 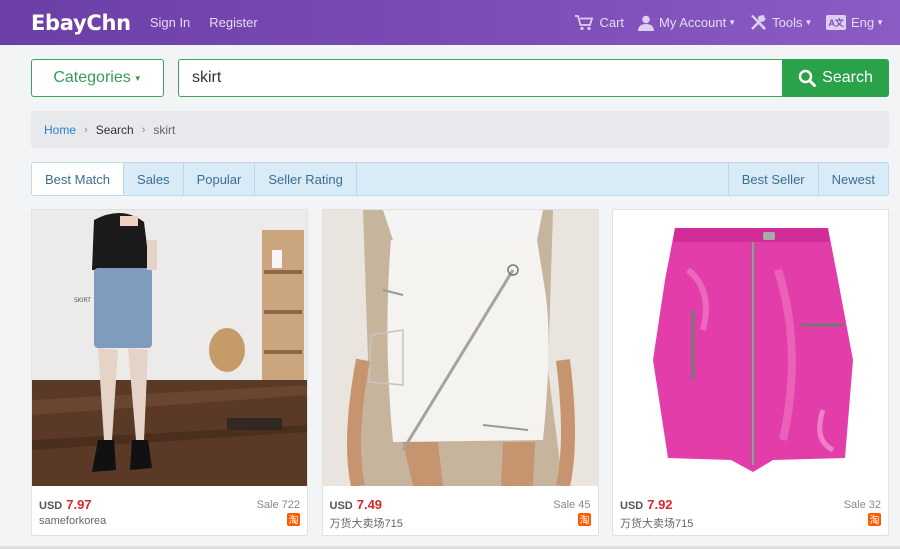 I want to click on breadcrumb-current: skirt, so click(x=164, y=129).